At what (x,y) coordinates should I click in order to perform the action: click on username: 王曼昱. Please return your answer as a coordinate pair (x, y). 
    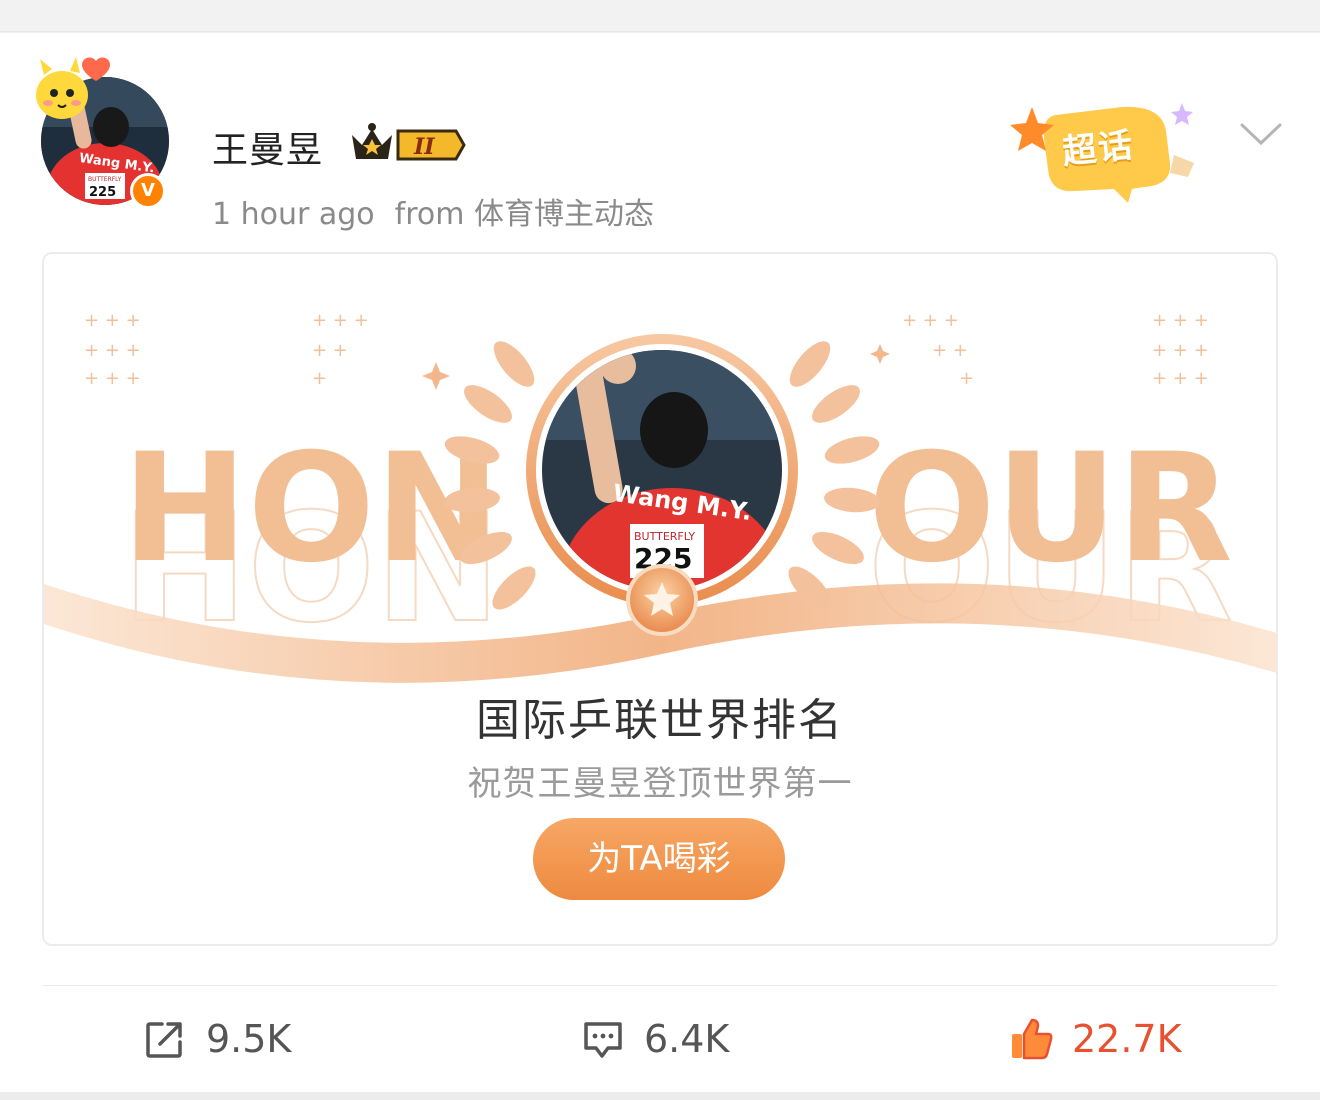
    Looking at the image, I should click on (267, 147).